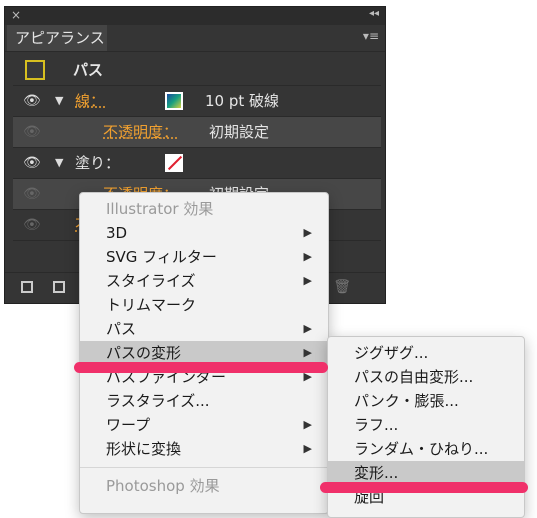 The width and height of the screenshot is (537, 518). I want to click on fill-swatch-icon, so click(174, 163).